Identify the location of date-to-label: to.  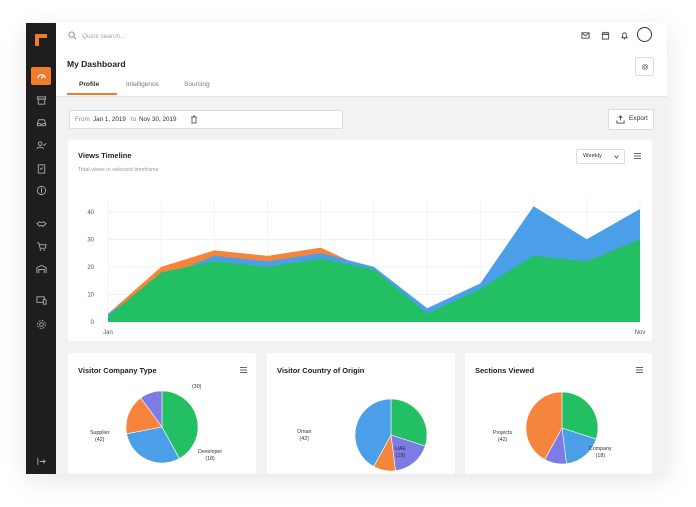
(134, 119).